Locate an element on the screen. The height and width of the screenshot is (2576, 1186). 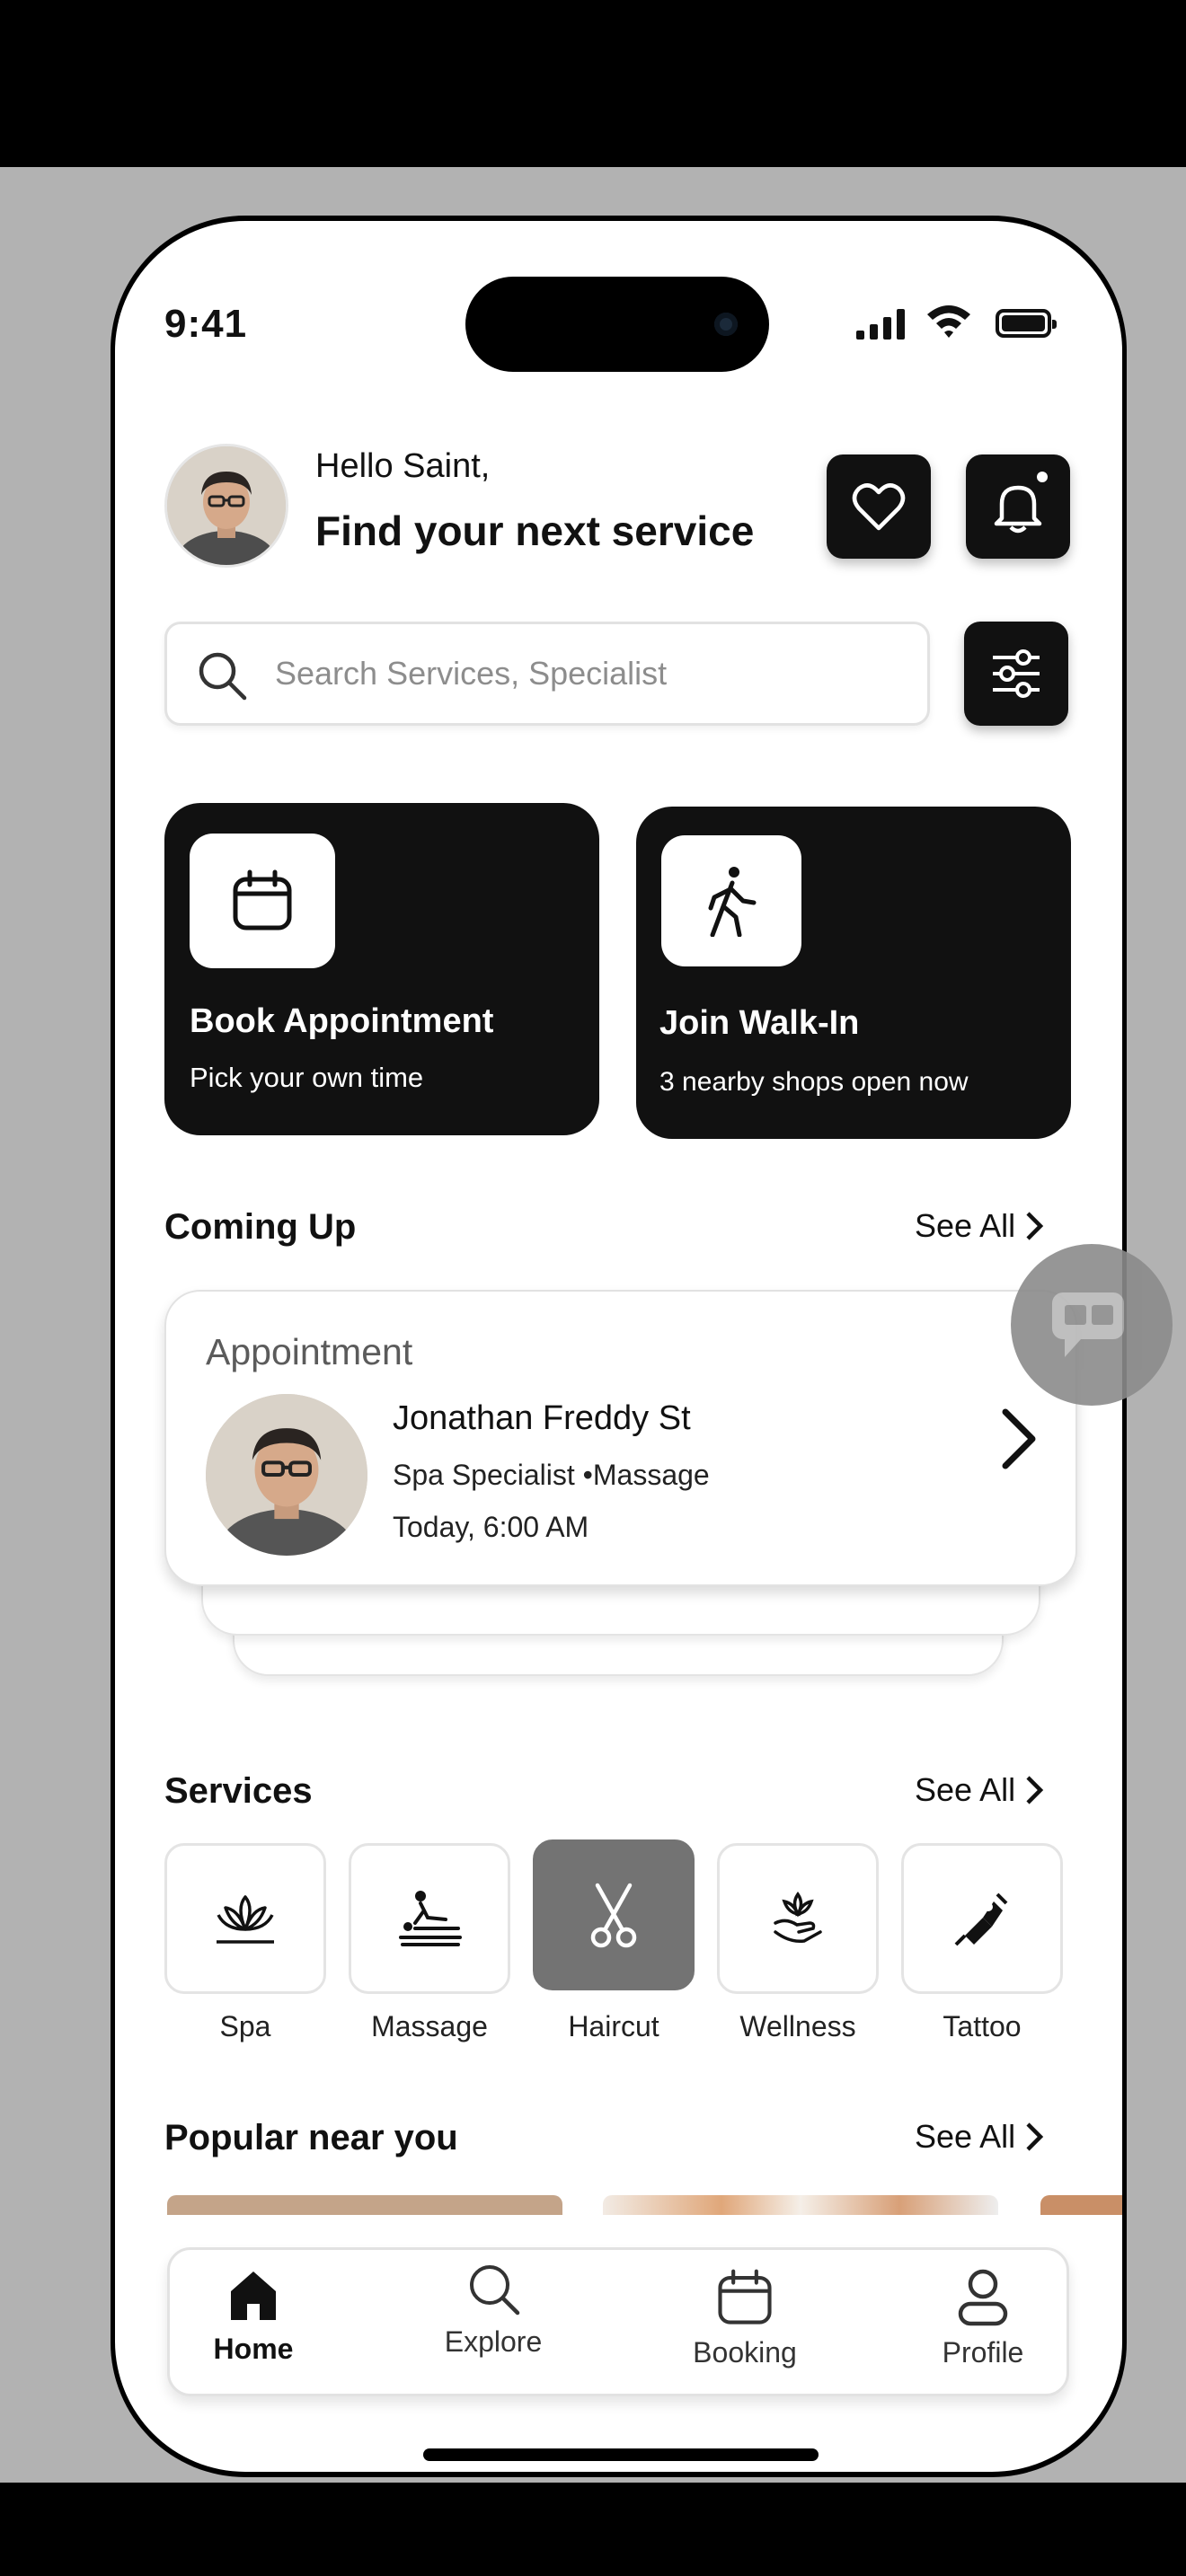
wellness-hand-icon is located at coordinates (798, 1917).